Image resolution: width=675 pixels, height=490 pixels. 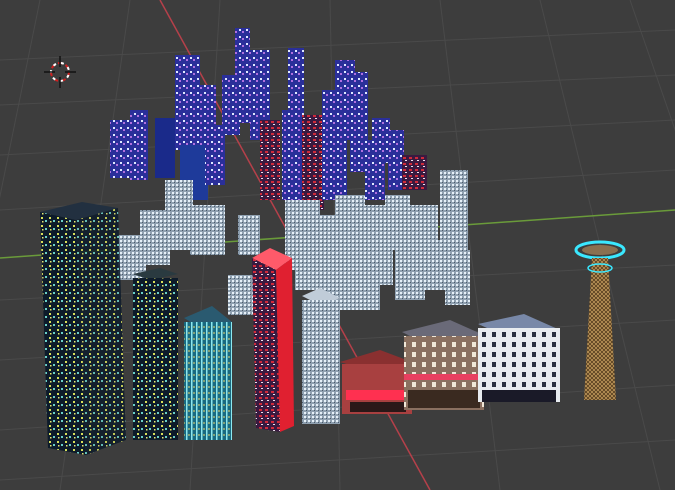 What do you see at coordinates (600, 320) in the screenshot?
I see `observation-tower` at bounding box center [600, 320].